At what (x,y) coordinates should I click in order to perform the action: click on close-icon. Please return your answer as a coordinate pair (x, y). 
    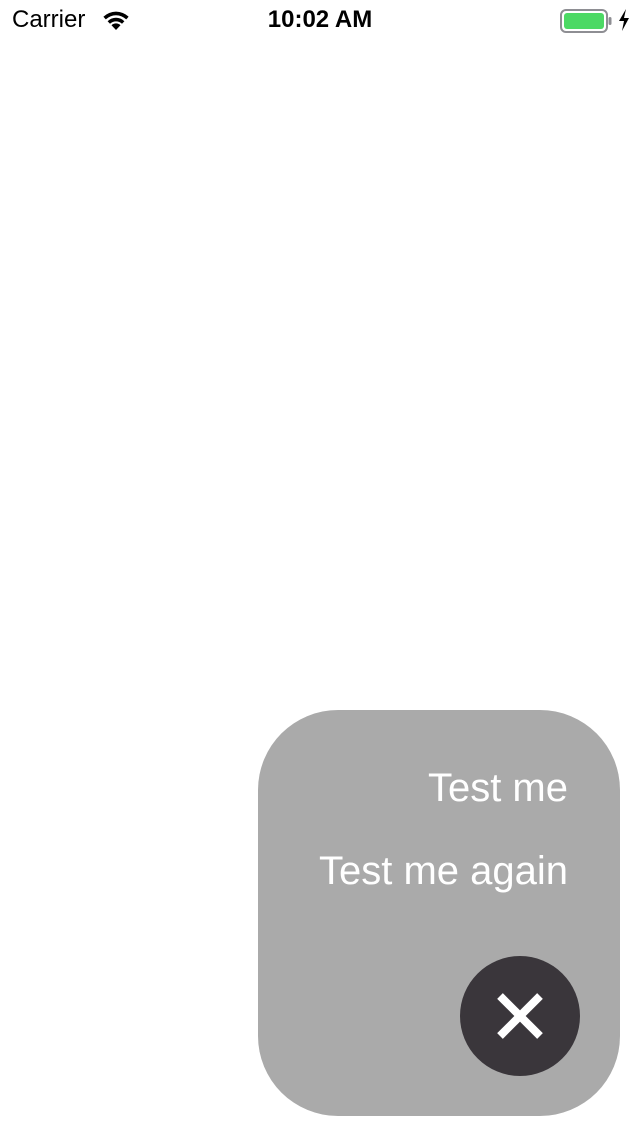
    Looking at the image, I should click on (520, 1016).